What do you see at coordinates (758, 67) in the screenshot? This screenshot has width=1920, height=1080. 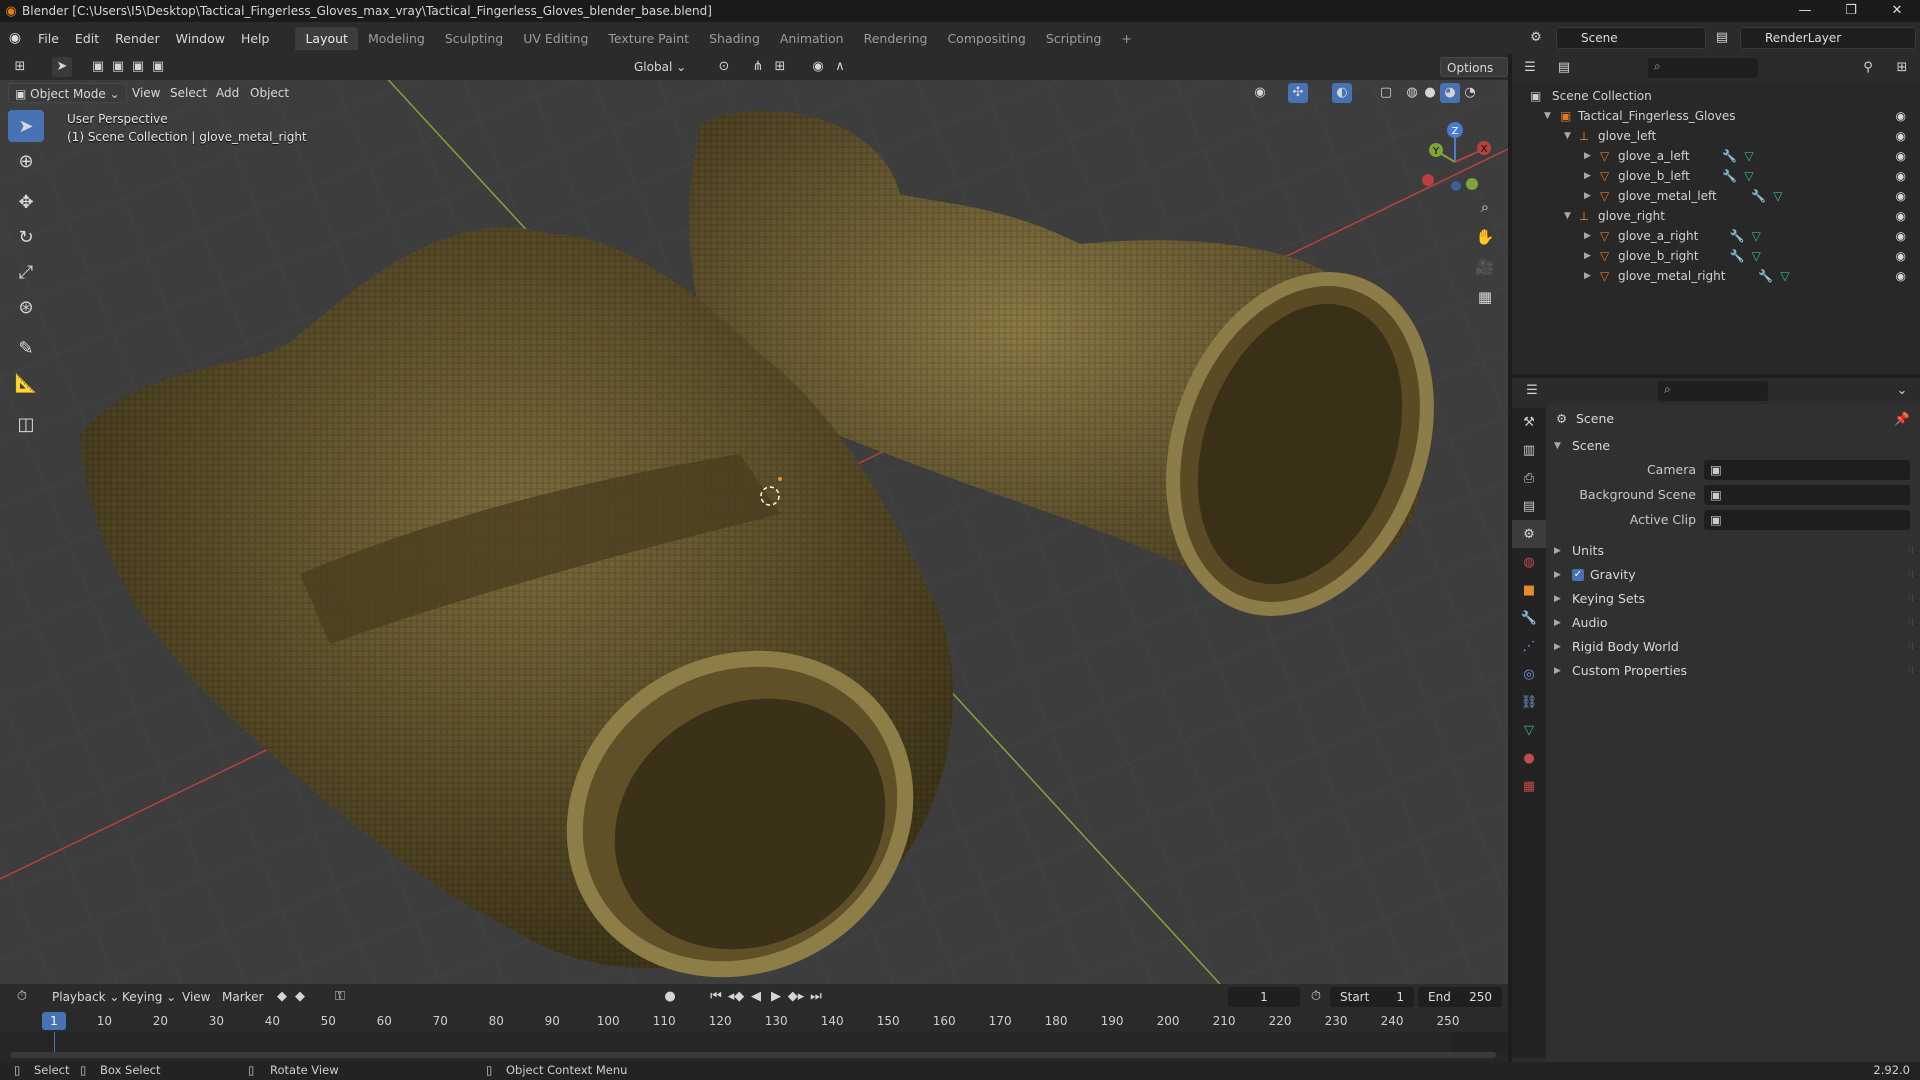 I see `snap-icon: ⋔` at bounding box center [758, 67].